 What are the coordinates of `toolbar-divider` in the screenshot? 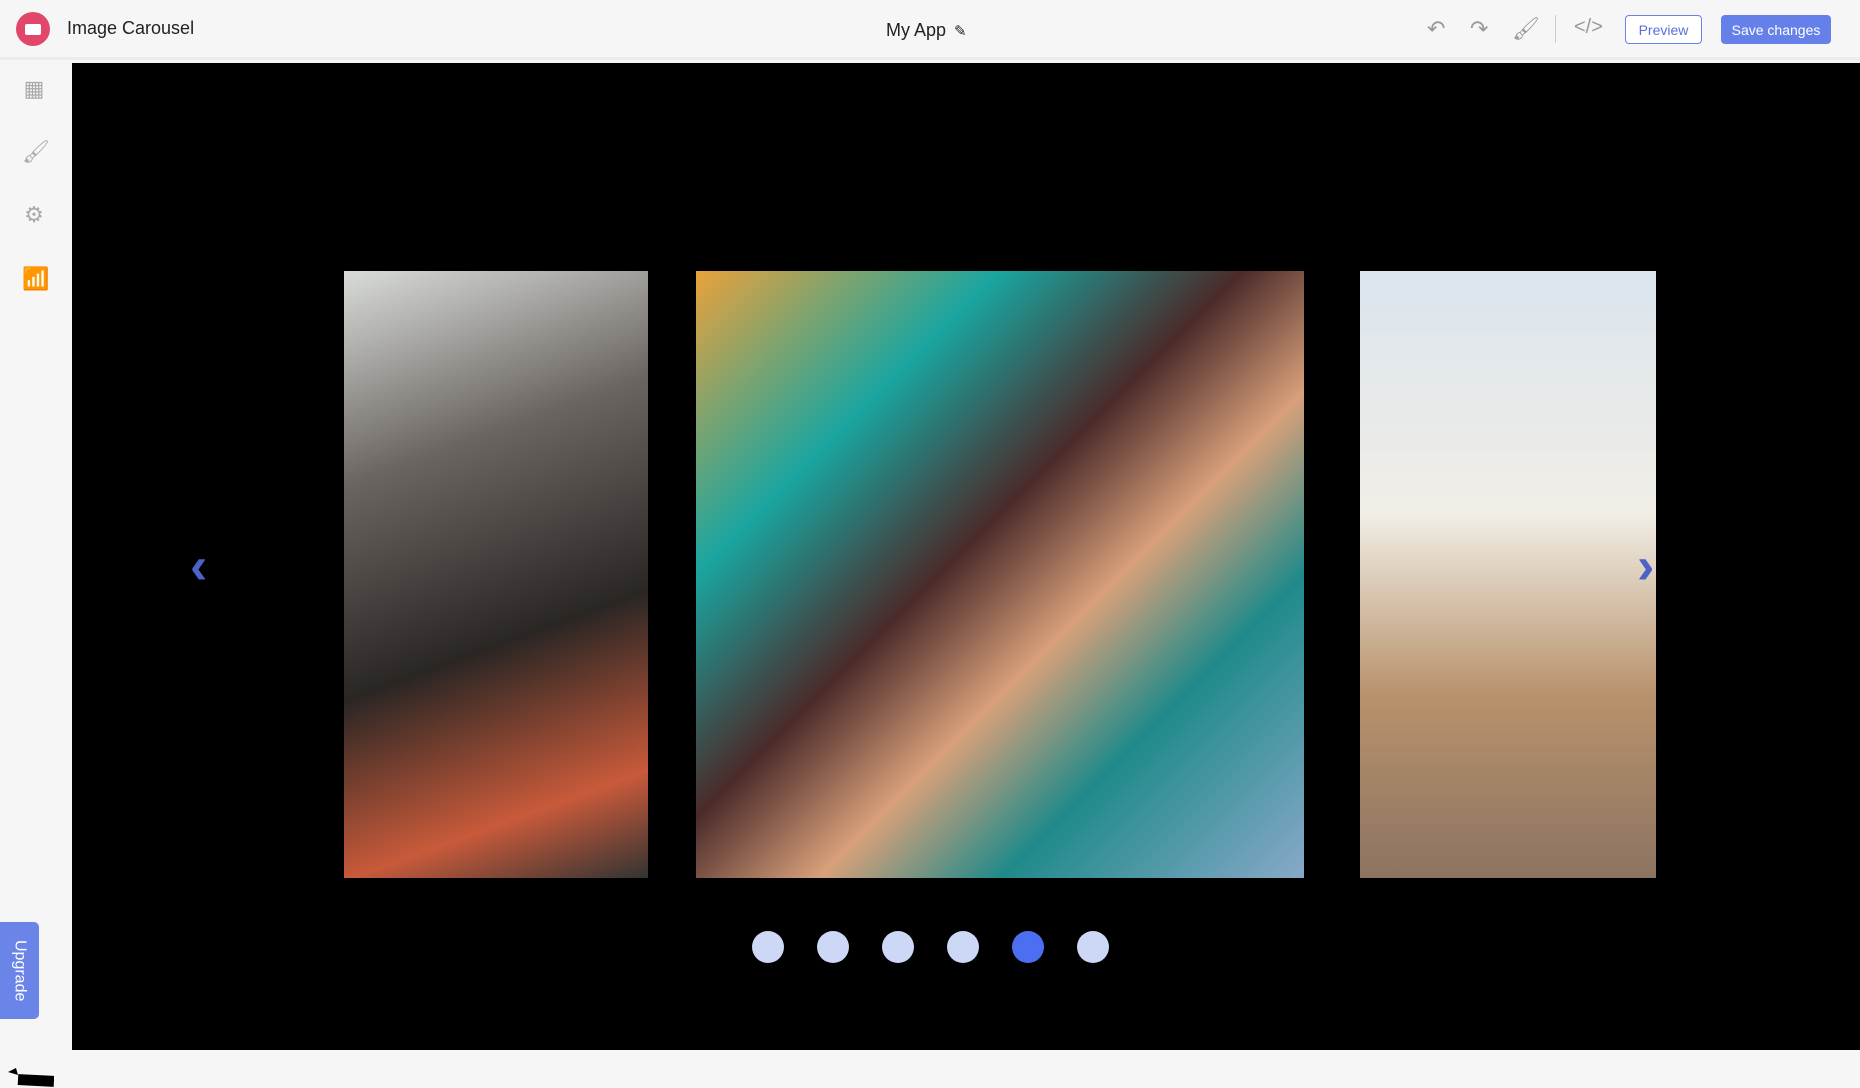 It's located at (1555, 29).